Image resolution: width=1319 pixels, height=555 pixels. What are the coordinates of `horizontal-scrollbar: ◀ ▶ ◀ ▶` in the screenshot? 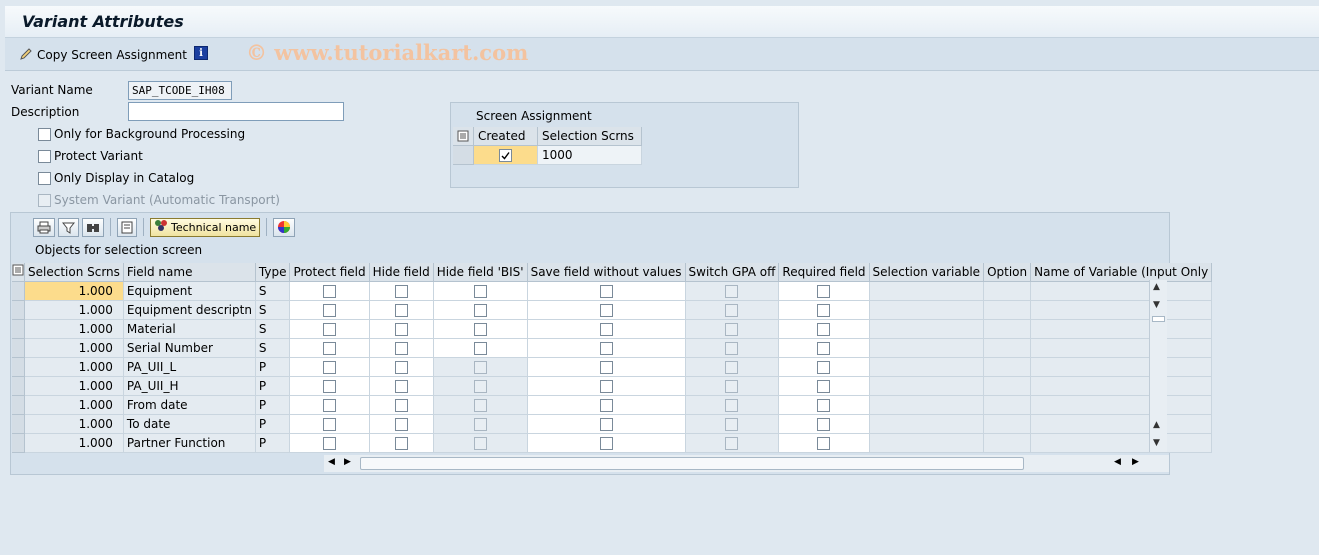 It's located at (746, 463).